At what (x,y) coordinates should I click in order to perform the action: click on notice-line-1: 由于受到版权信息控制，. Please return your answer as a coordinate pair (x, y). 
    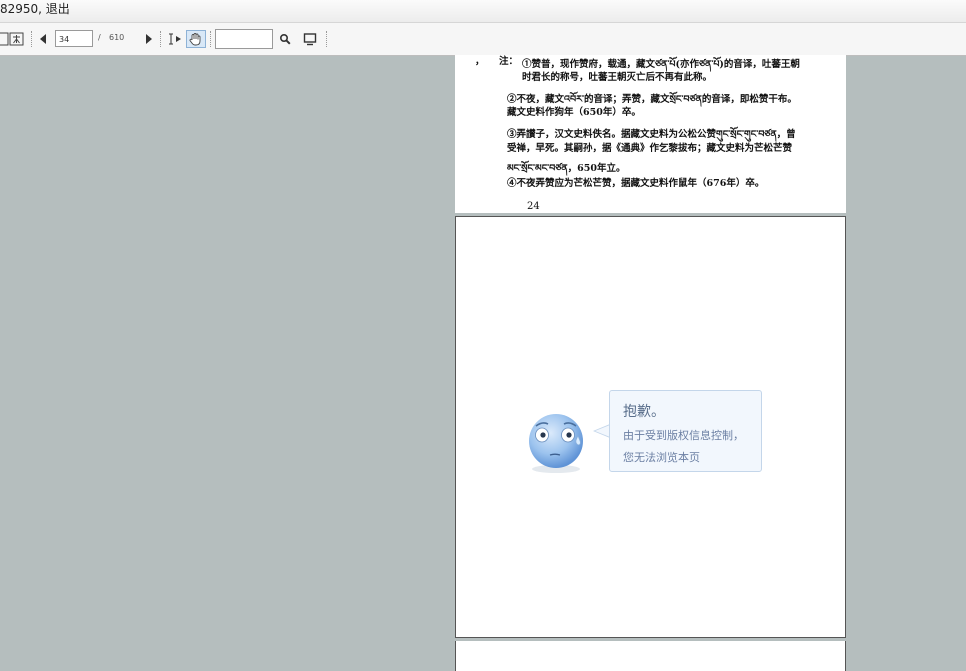
    Looking at the image, I should click on (683, 435).